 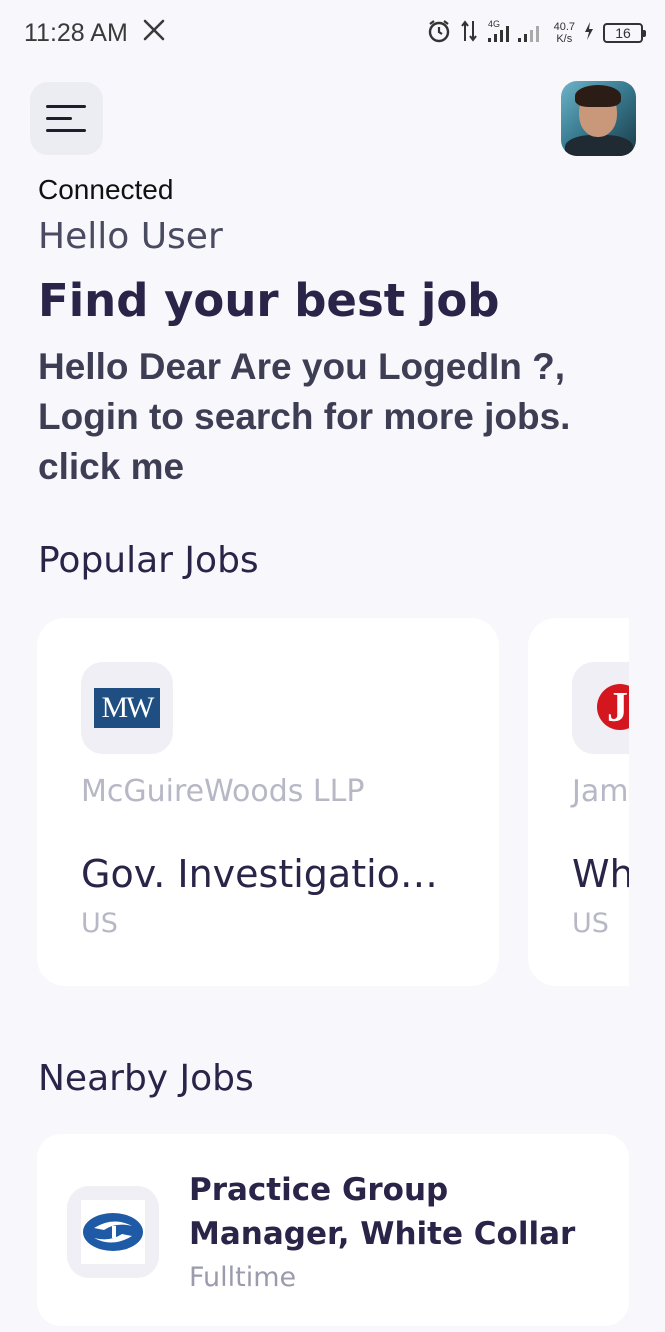 I want to click on battery-icon: 16, so click(x=624, y=33).